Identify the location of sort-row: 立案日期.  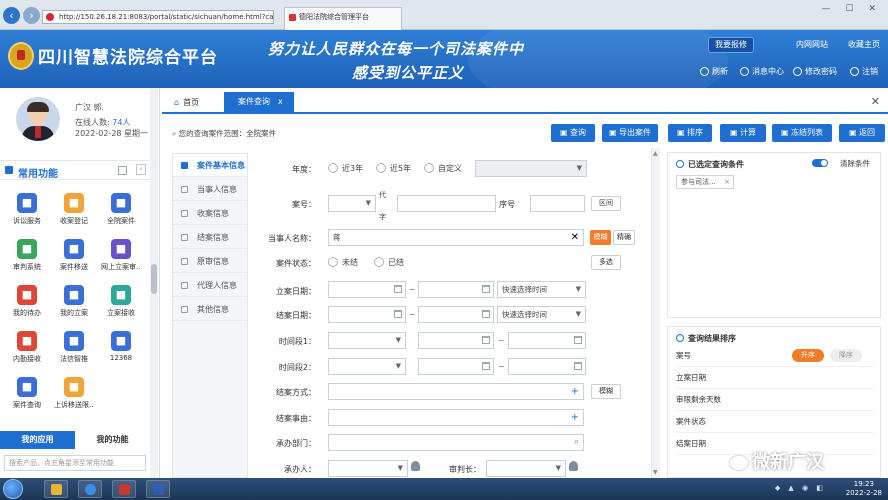
(775, 378).